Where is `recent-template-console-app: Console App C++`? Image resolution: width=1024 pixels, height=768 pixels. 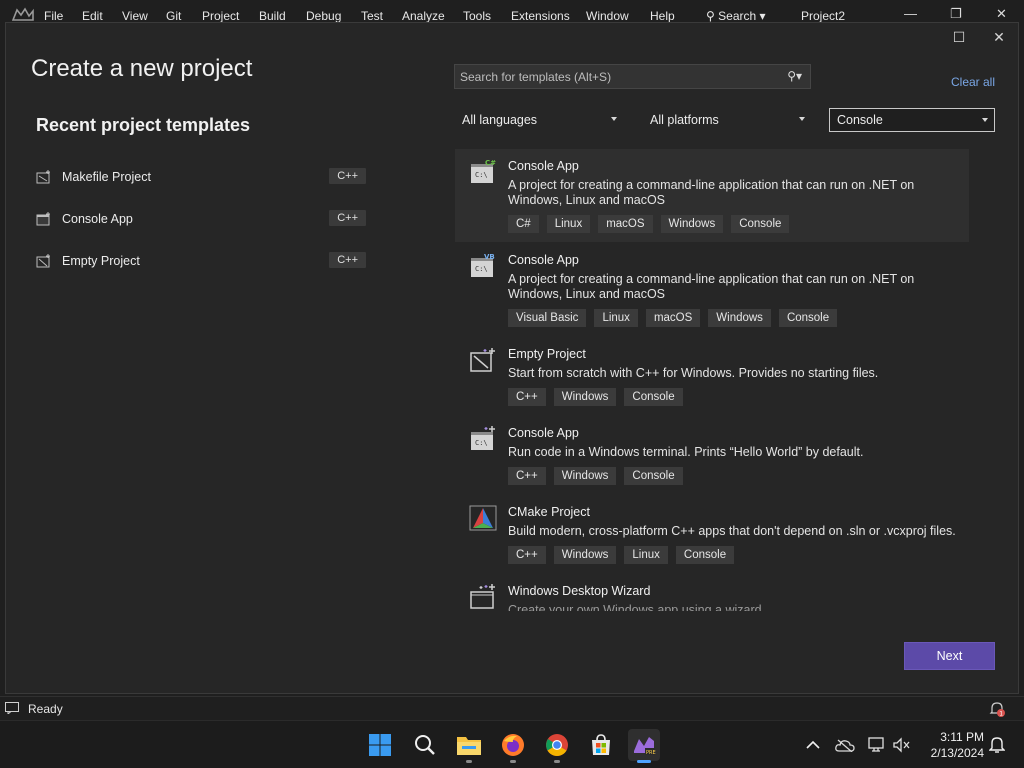 recent-template-console-app: Console App C++ is located at coordinates (201, 219).